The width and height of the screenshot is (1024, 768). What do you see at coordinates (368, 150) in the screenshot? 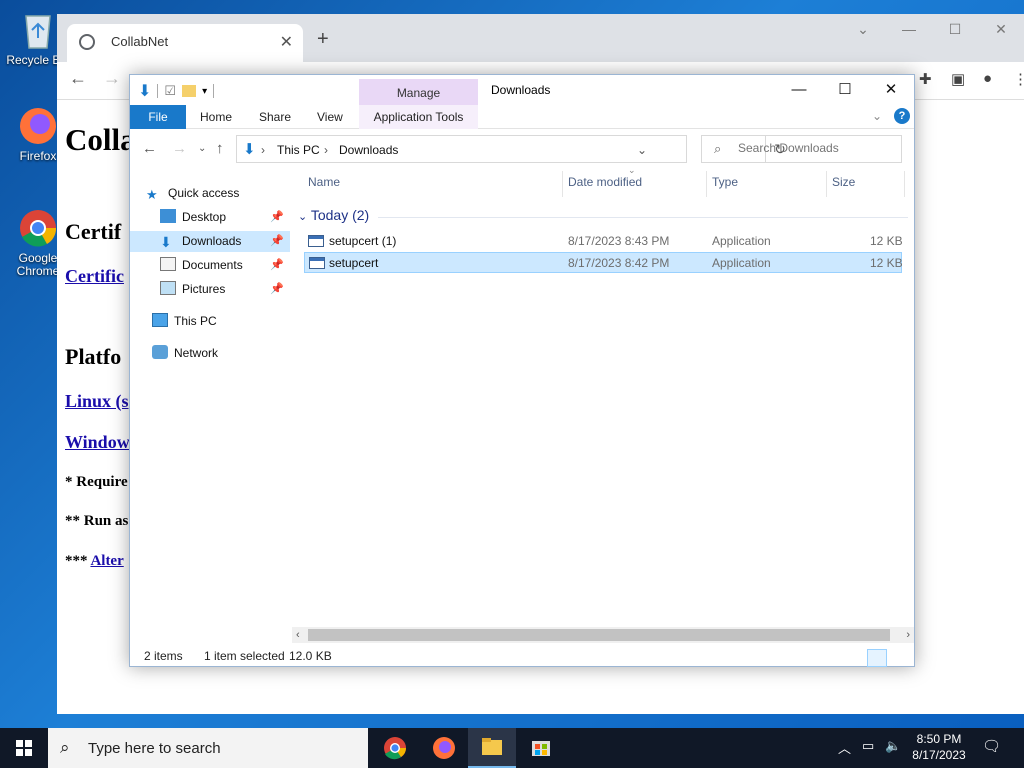
I see `breadcrumb-downloads: Downloads` at bounding box center [368, 150].